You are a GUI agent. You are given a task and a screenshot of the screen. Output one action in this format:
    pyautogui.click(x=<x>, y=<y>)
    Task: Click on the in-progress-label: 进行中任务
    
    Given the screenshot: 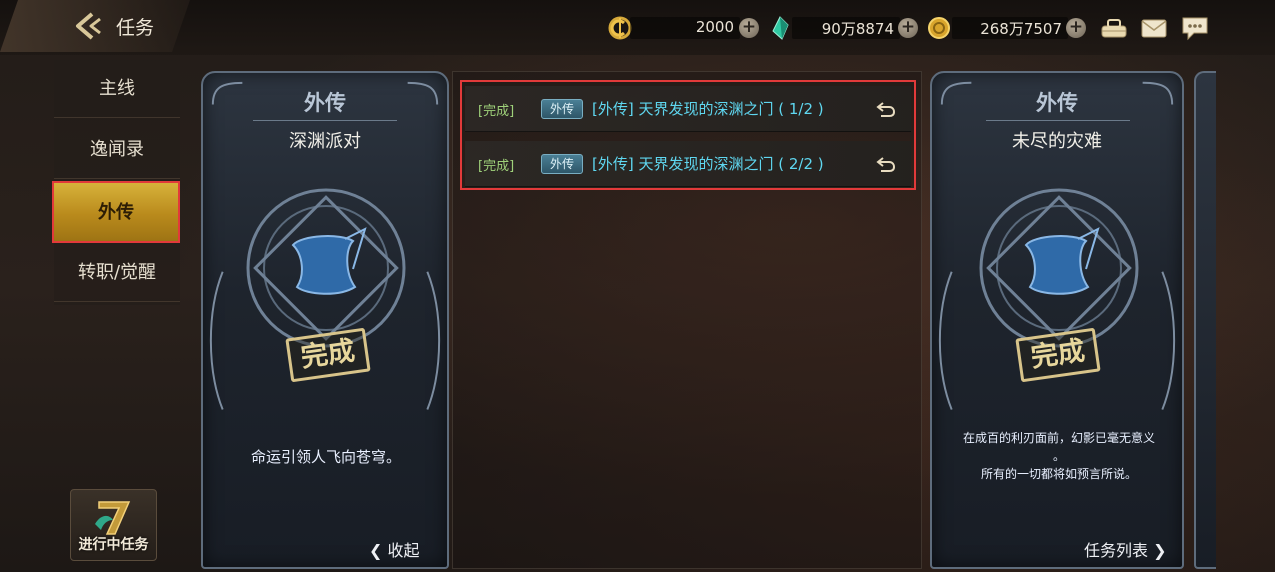 What is the action you would take?
    pyautogui.click(x=113, y=545)
    